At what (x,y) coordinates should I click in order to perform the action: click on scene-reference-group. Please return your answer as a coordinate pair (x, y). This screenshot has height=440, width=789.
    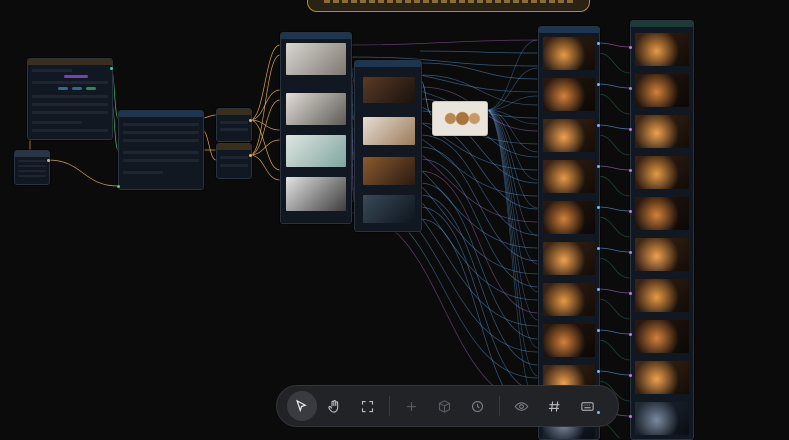
    Looking at the image, I should click on (388, 146).